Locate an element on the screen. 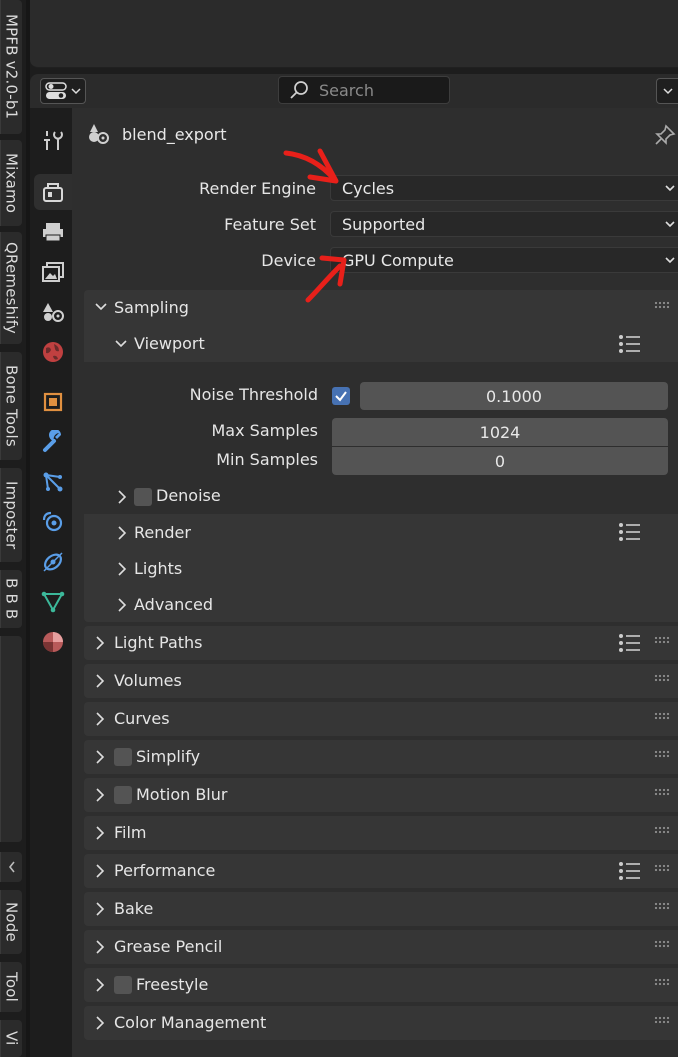 This screenshot has height=1057, width=678. denoise-checkbox is located at coordinates (143, 497).